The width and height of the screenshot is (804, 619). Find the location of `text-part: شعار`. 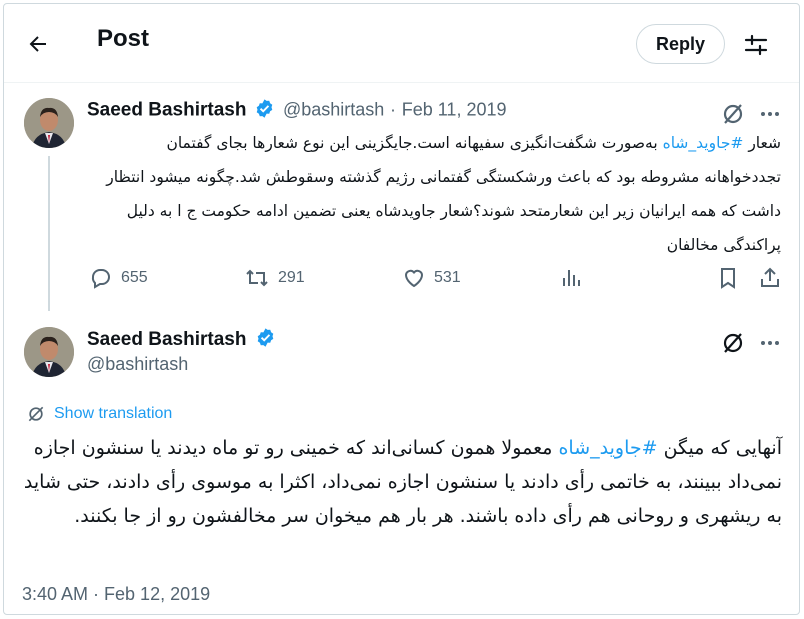

text-part: شعار is located at coordinates (762, 143).